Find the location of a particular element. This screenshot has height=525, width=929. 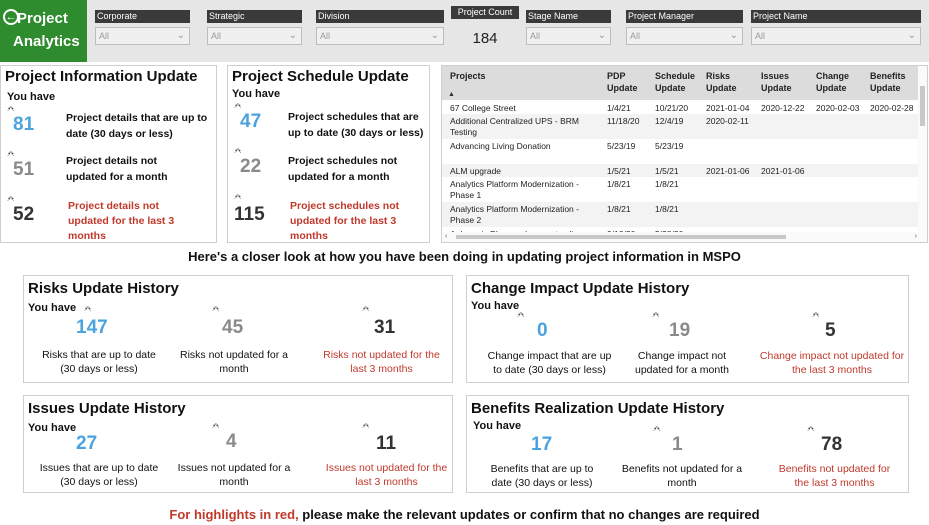

metric-three-months: 52 is located at coordinates (24, 214).